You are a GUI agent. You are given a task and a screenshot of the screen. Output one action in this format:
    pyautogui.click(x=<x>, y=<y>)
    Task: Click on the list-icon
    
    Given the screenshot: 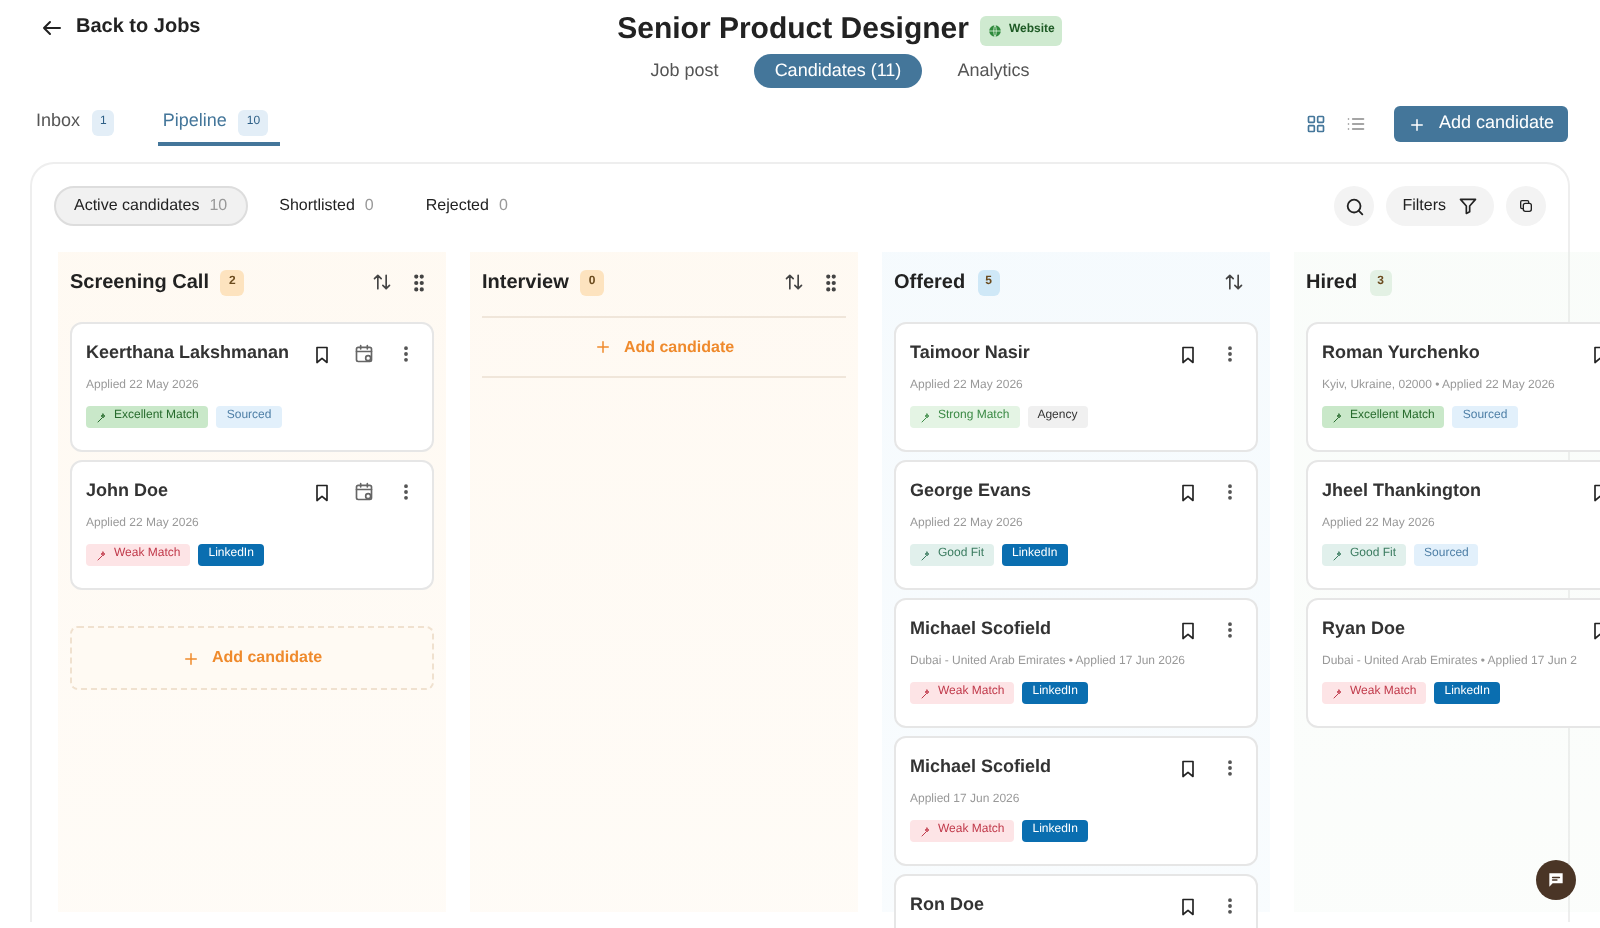 What is the action you would take?
    pyautogui.click(x=1356, y=124)
    